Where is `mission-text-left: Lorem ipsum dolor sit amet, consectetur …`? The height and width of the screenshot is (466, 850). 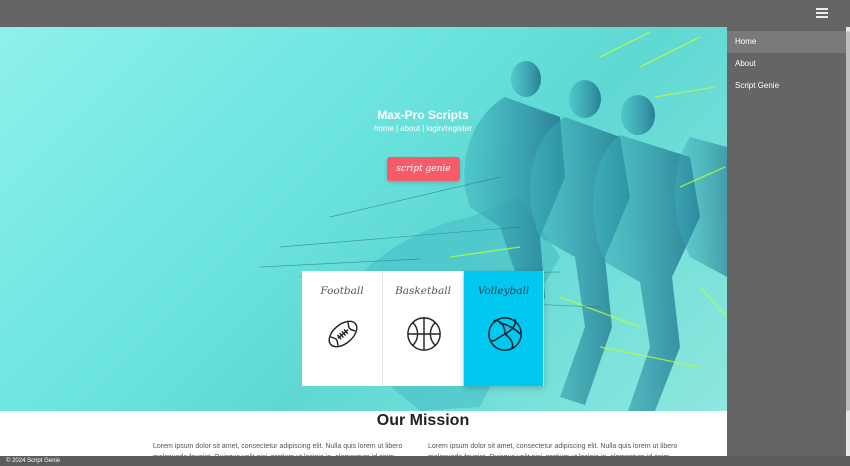 mission-text-left: Lorem ipsum dolor sit amet, consectetur … is located at coordinates (278, 449).